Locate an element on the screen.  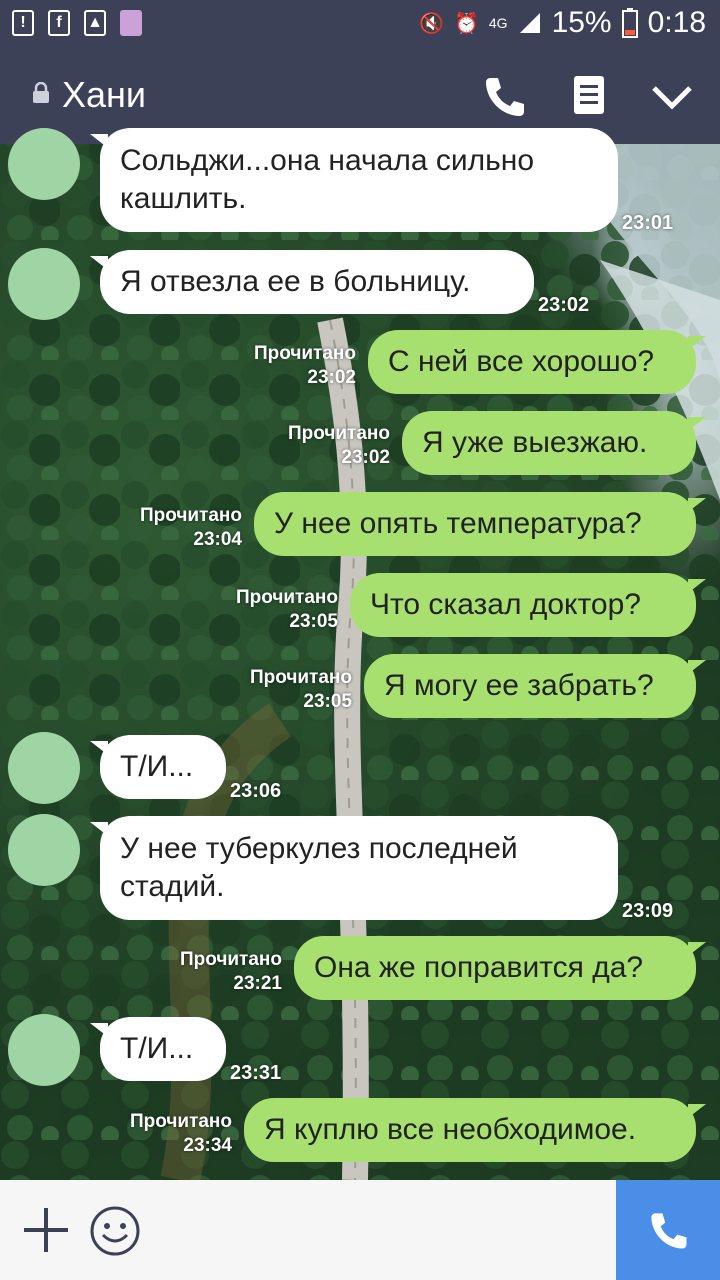
outgoing-message: Я могу ее забрать? is located at coordinates (535, 686).